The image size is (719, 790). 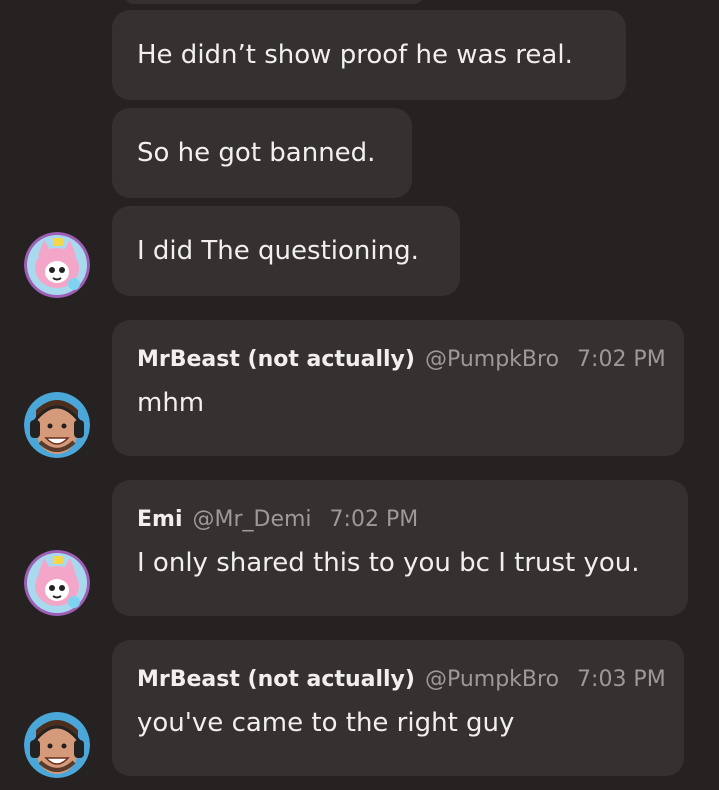 I want to click on message-bubble: I did The questioning., so click(x=286, y=251).